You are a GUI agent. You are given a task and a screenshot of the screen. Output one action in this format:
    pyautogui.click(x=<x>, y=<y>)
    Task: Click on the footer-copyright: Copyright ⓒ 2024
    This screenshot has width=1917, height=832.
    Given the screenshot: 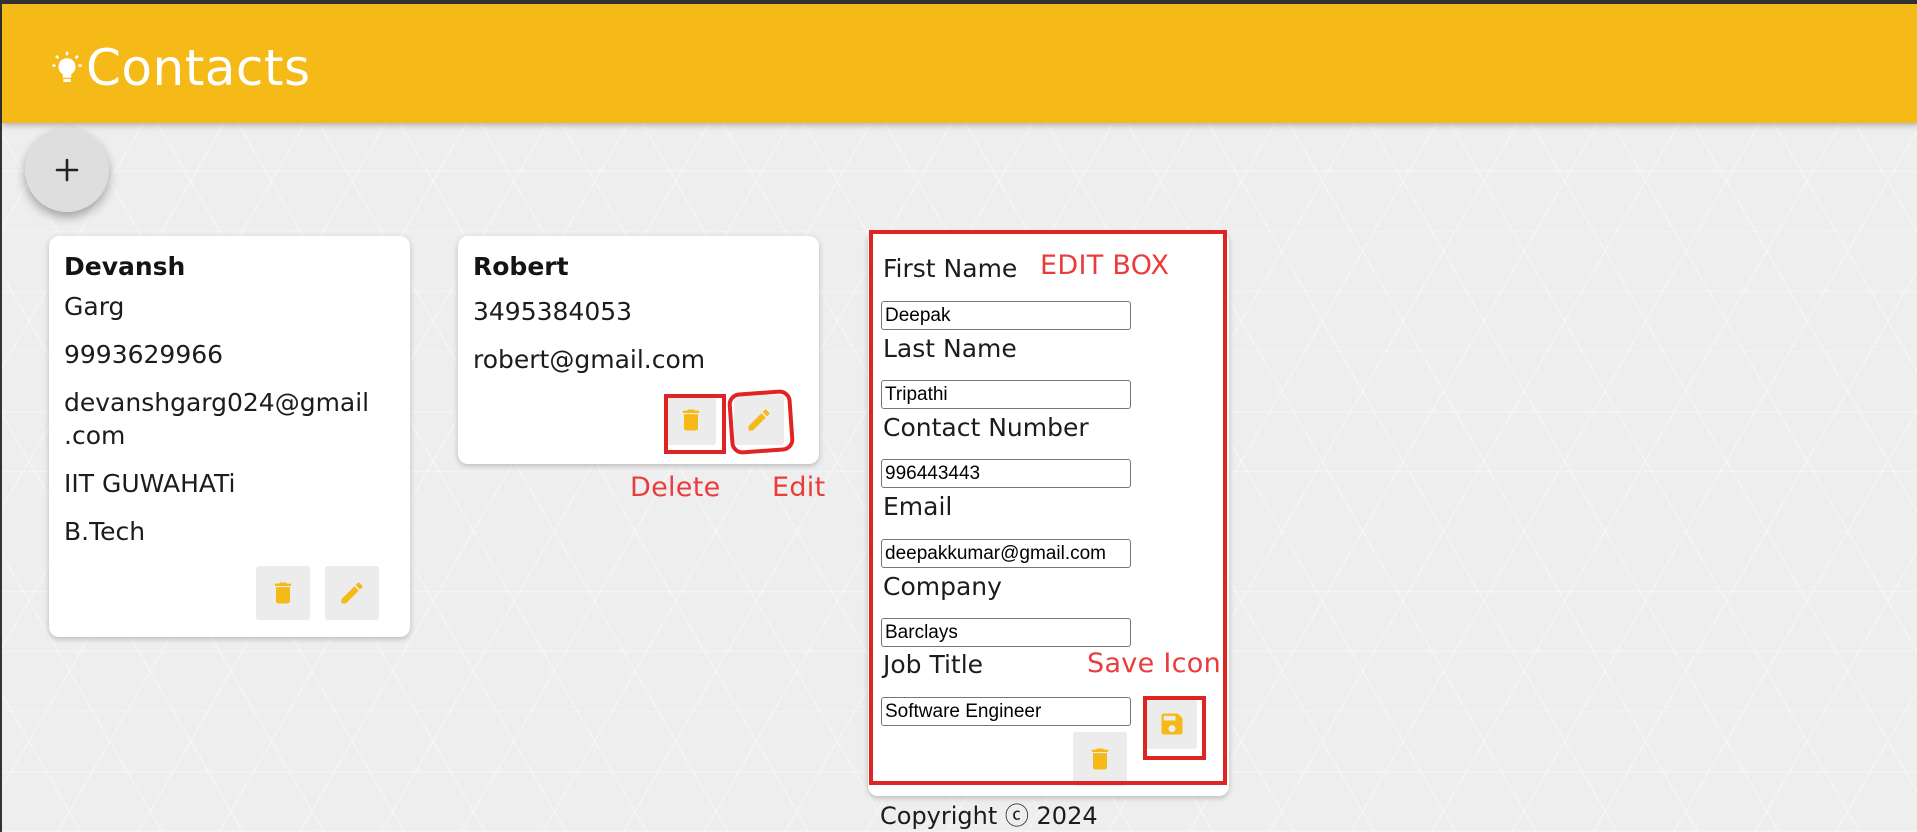 What is the action you would take?
    pyautogui.click(x=989, y=816)
    